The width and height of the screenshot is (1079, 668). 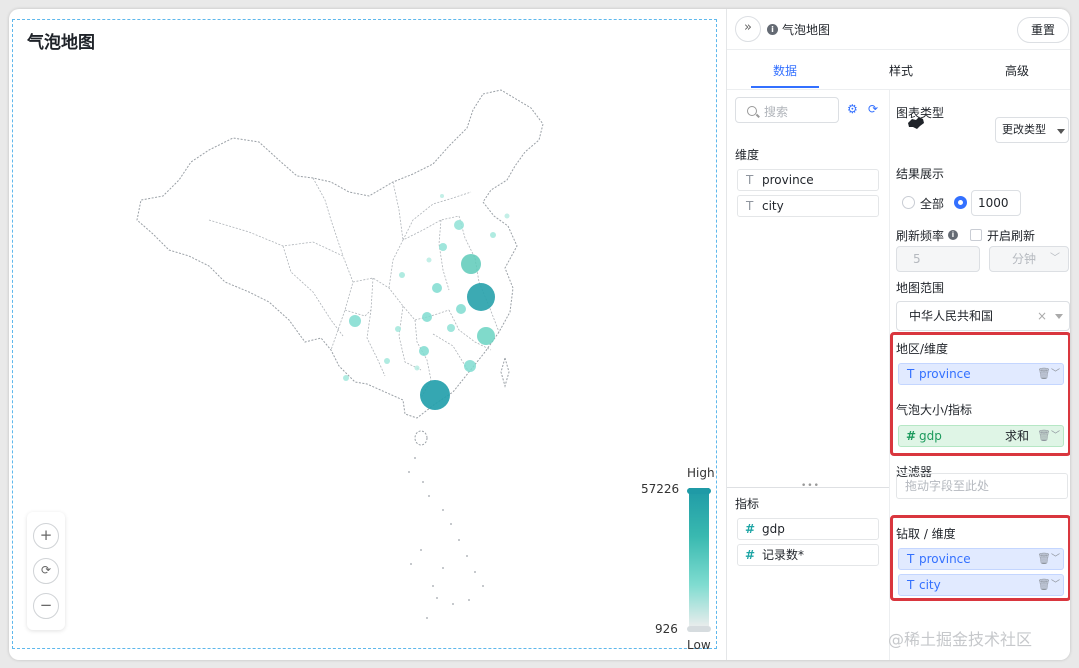 I want to click on bubble-size-field: # gdp 求和 🗑 ﹀, so click(x=981, y=436).